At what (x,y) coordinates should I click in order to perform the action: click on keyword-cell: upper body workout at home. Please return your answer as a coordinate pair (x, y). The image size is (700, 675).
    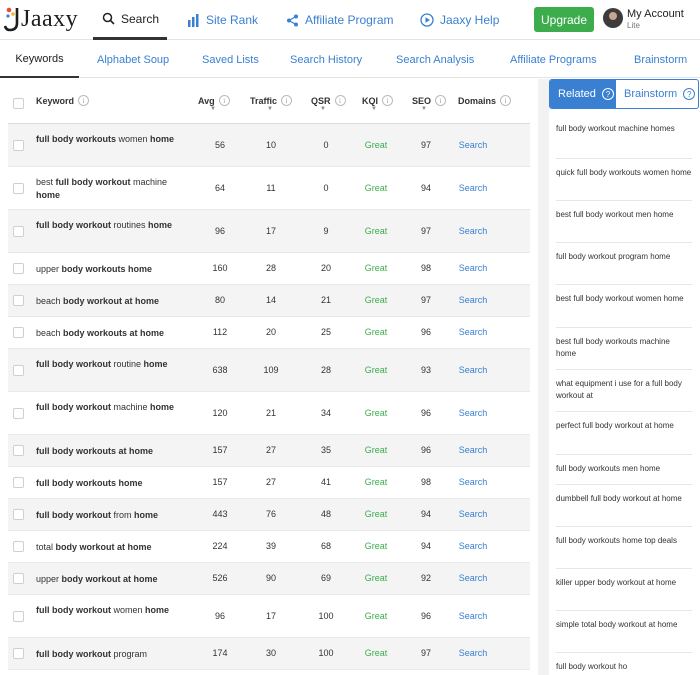
    Looking at the image, I should click on (106, 579).